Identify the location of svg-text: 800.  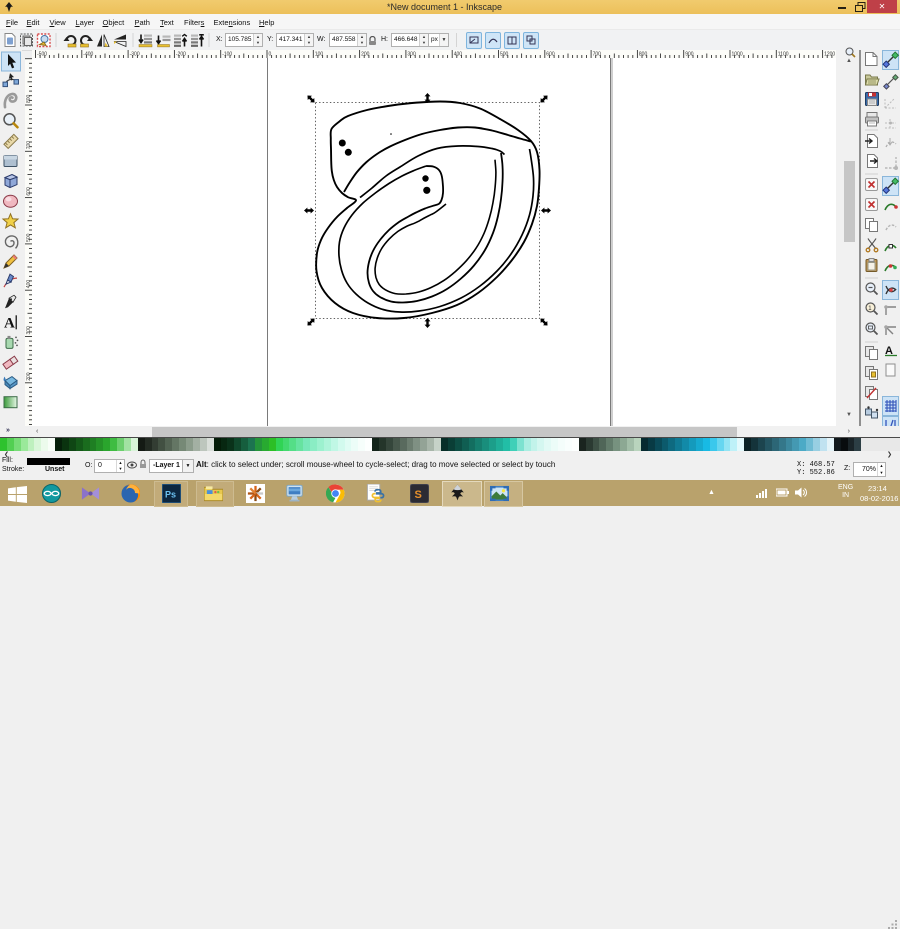
(643, 55).